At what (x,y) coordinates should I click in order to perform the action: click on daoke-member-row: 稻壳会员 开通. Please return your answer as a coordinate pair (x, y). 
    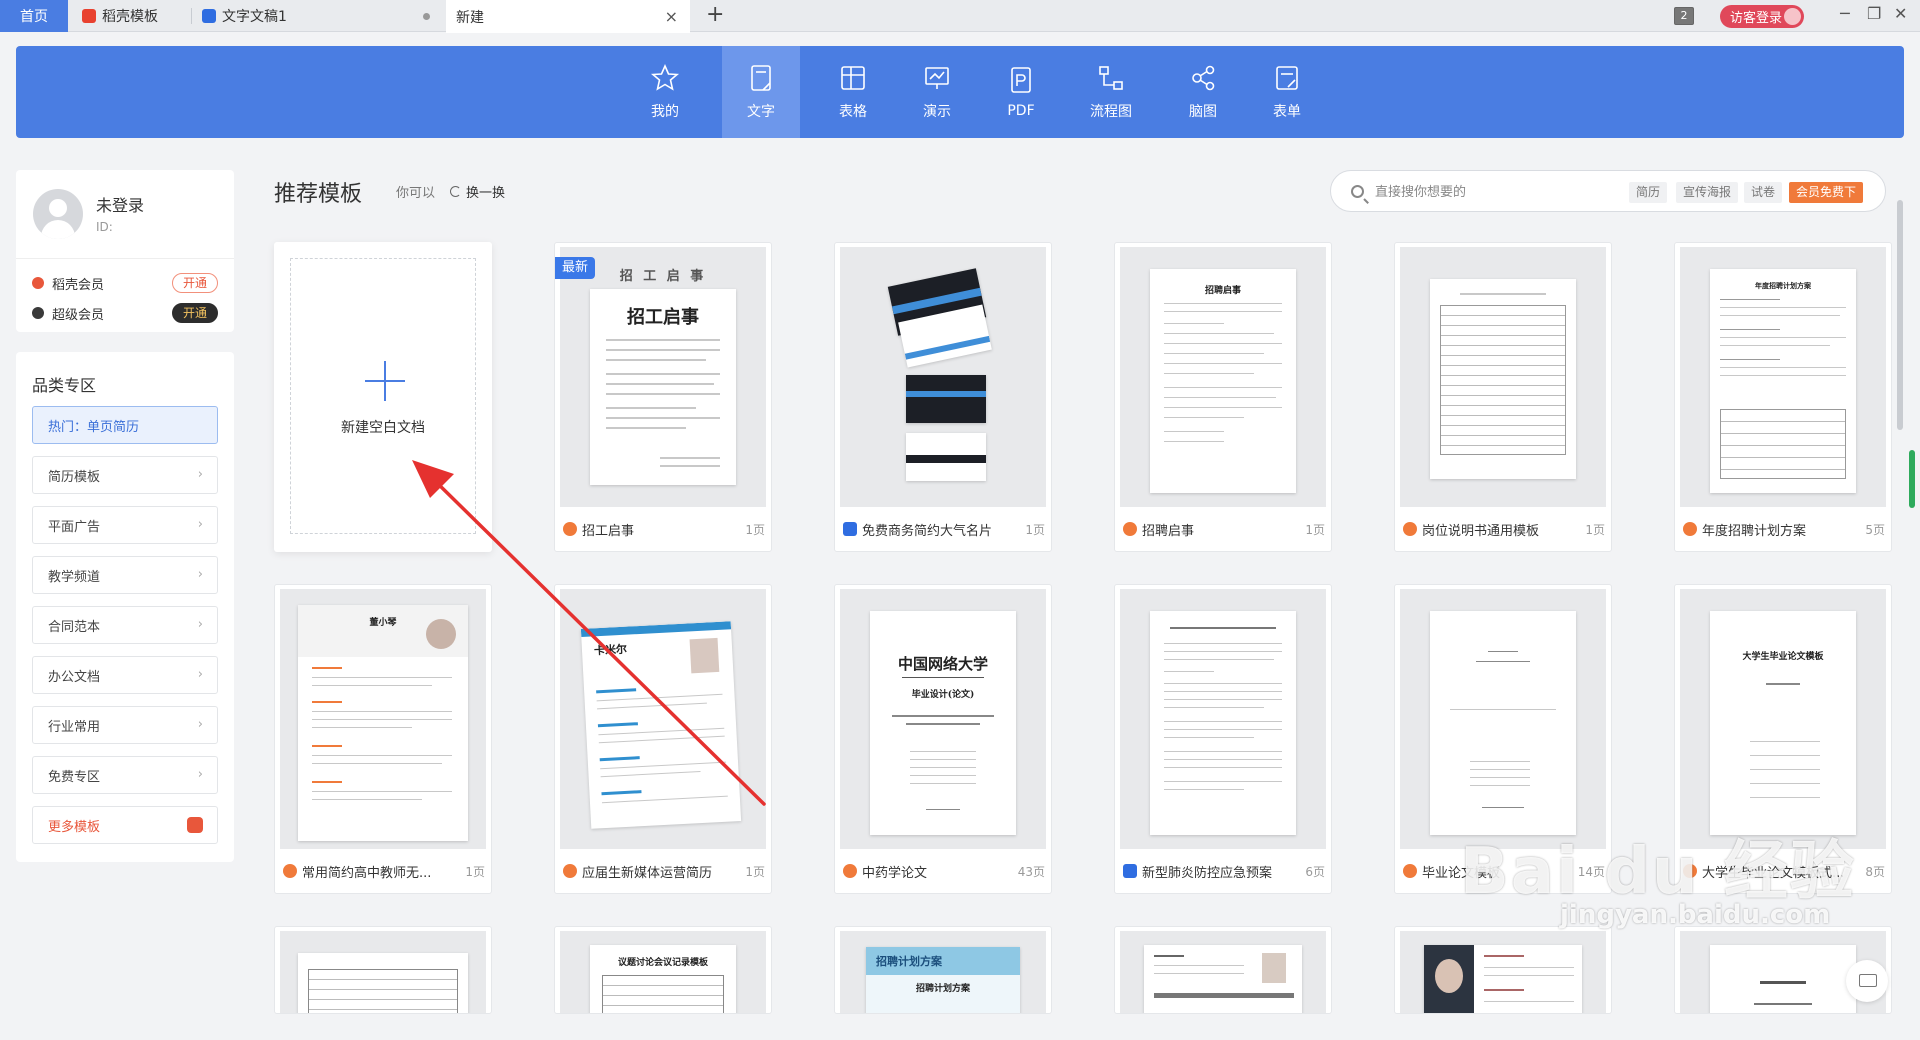
    Looking at the image, I should click on (125, 283).